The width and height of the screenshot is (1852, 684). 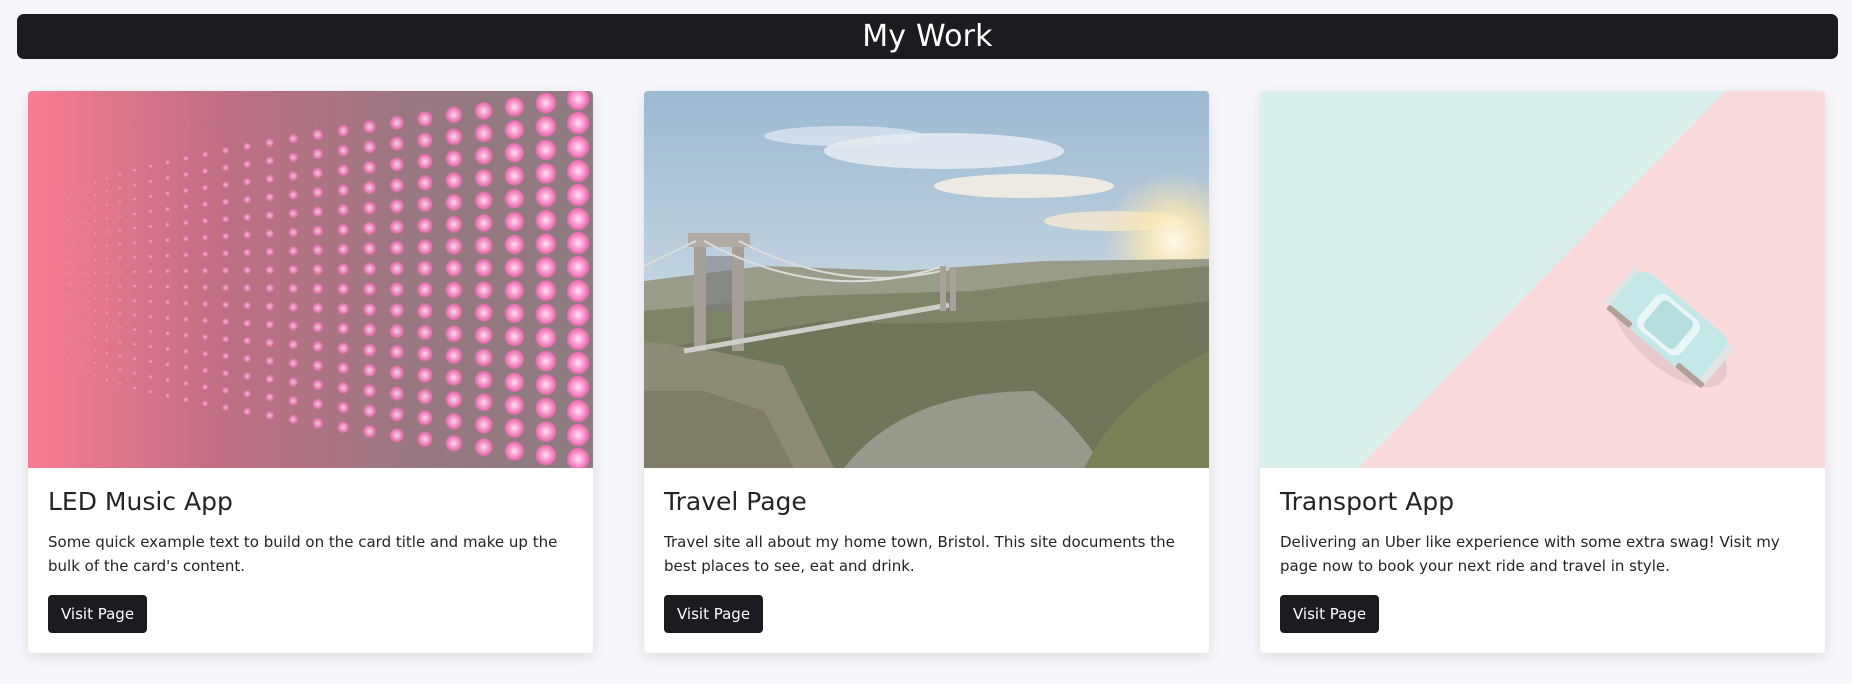 I want to click on card-title: LED Music App, so click(x=140, y=501).